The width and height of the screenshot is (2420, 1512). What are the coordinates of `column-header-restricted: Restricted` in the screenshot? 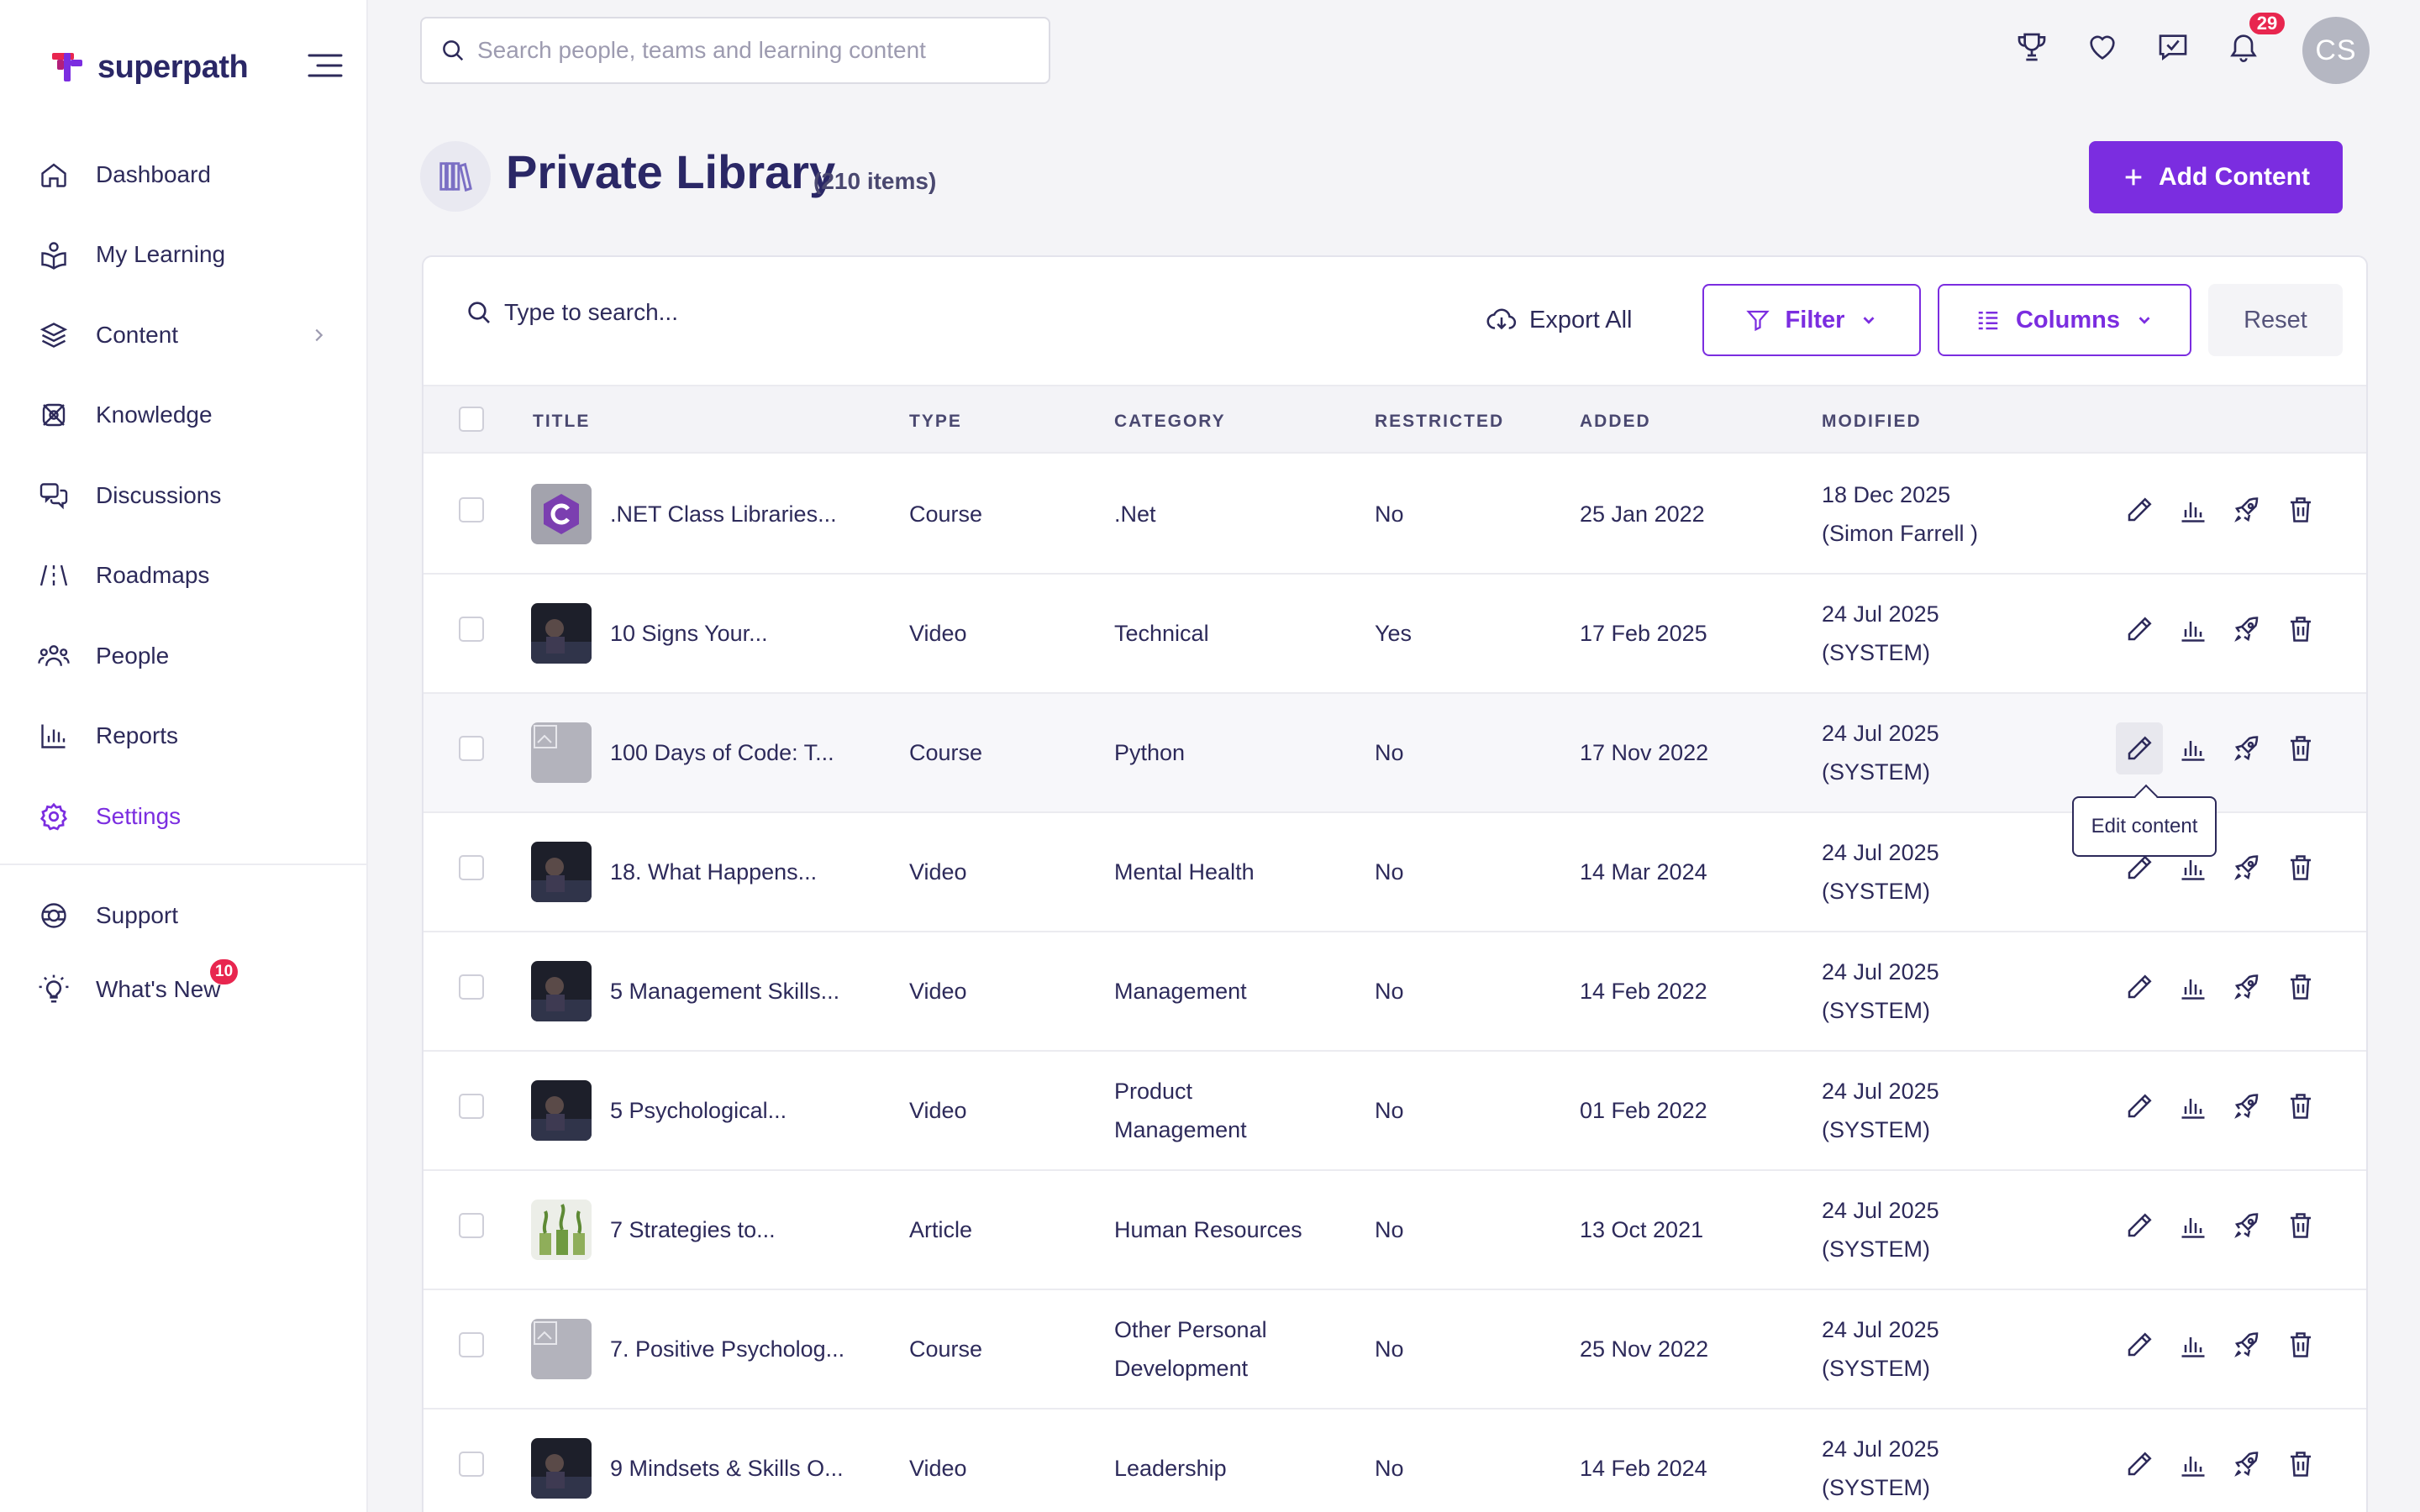 It's located at (1439, 422).